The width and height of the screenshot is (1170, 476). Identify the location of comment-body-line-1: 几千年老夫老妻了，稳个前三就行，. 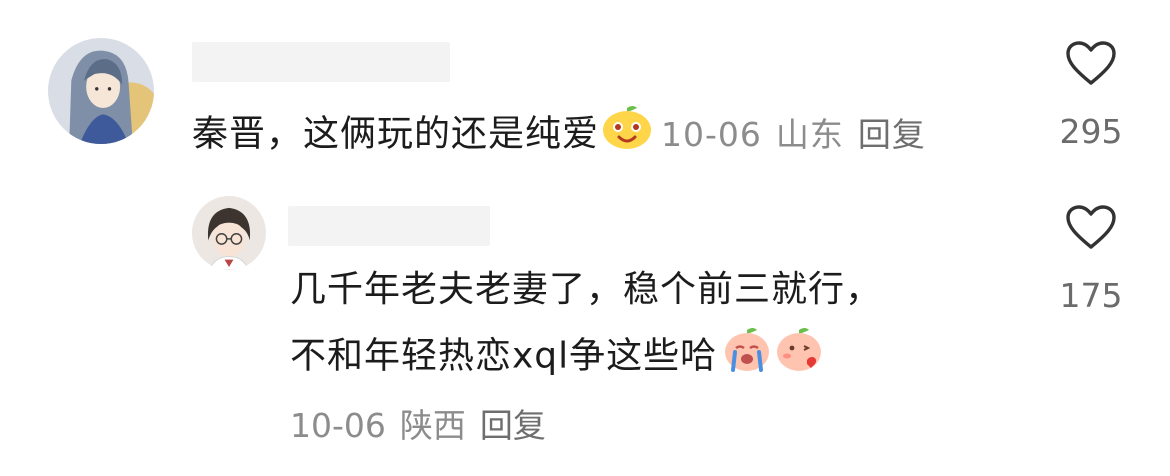
(586, 289).